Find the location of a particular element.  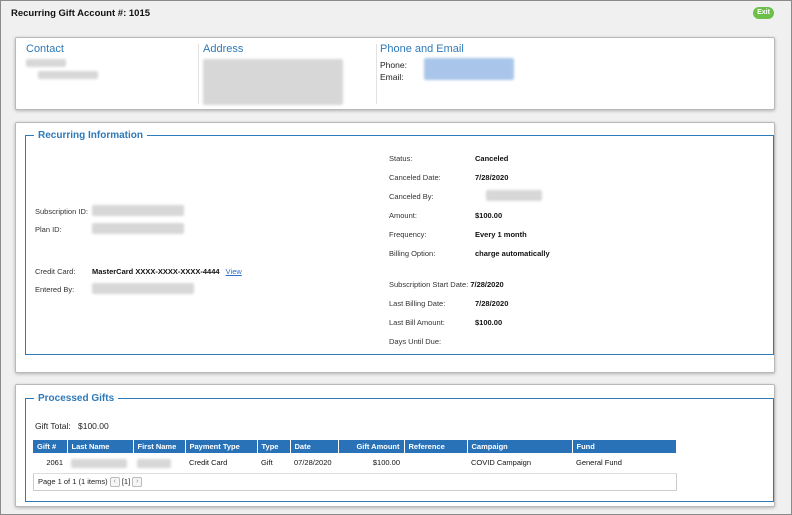

cell-type: Gift is located at coordinates (273, 463).